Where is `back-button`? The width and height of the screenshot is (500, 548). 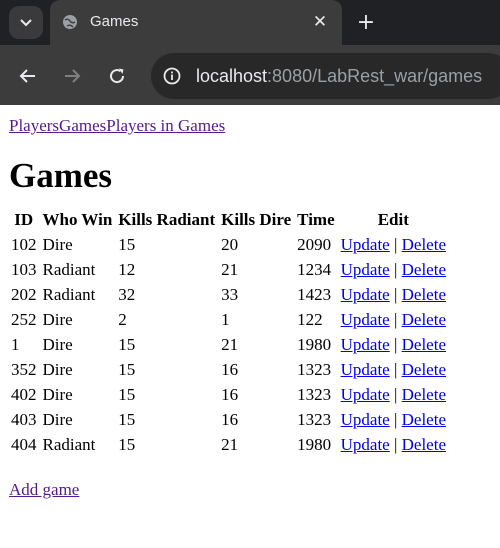
back-button is located at coordinates (28, 76).